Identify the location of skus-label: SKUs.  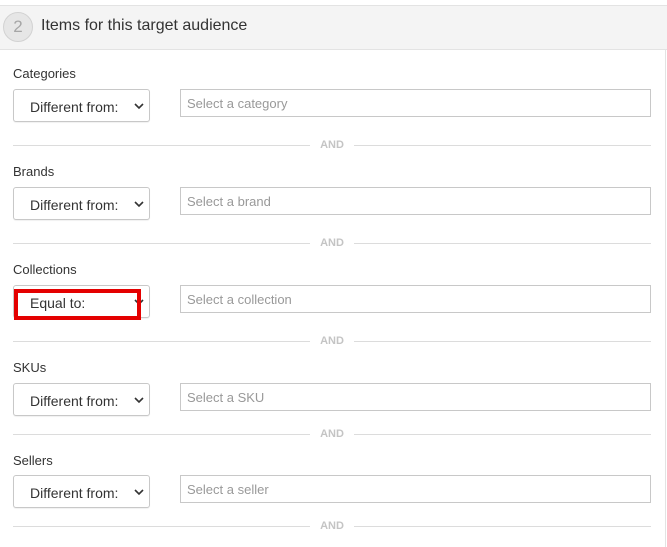
(30, 367).